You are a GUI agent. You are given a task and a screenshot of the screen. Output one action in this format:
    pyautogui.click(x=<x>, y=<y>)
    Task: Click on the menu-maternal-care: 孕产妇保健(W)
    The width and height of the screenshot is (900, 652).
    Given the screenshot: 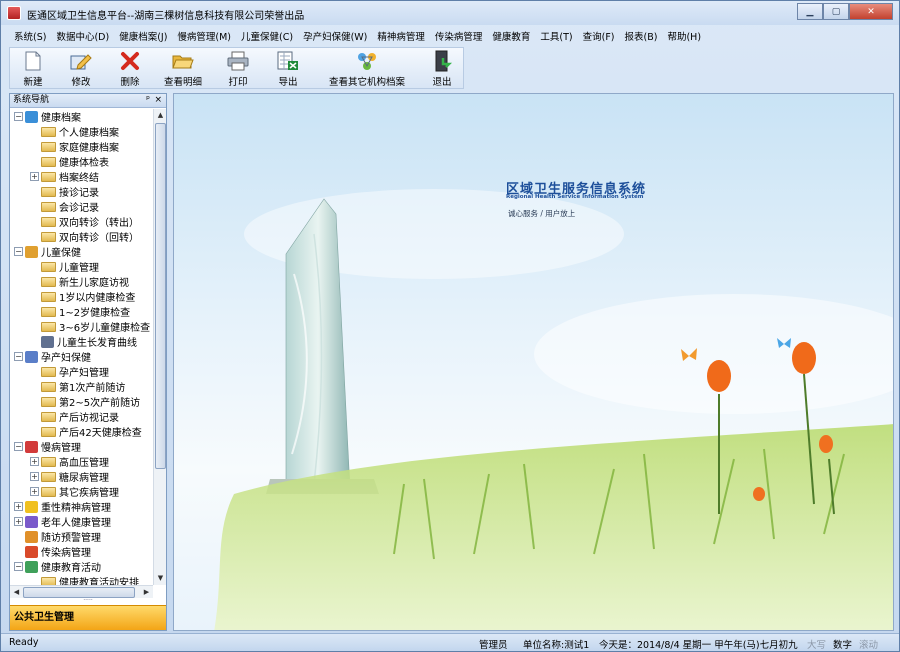 What is the action you would take?
    pyautogui.click(x=335, y=36)
    